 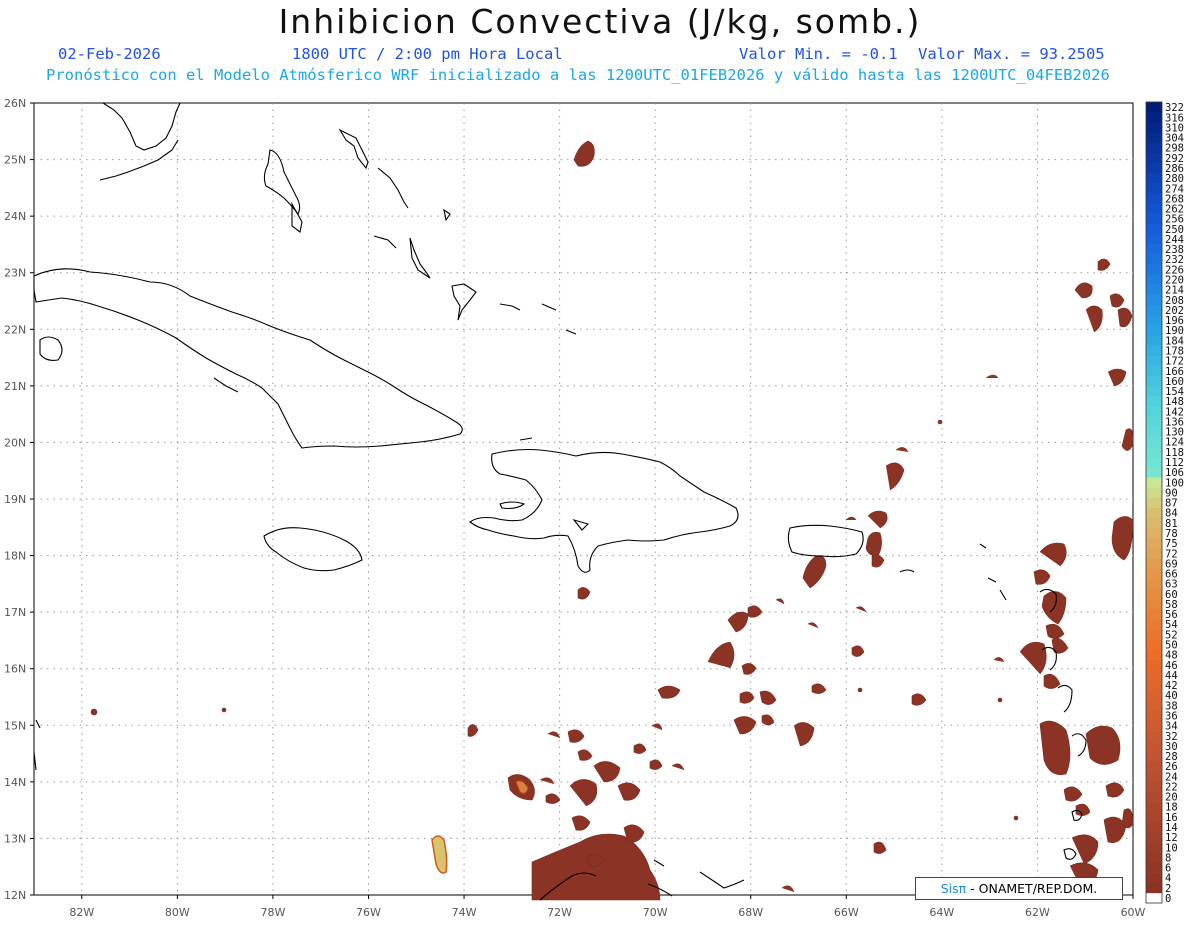 What do you see at coordinates (750, 912) in the screenshot?
I see `lon-tick-label: 68W` at bounding box center [750, 912].